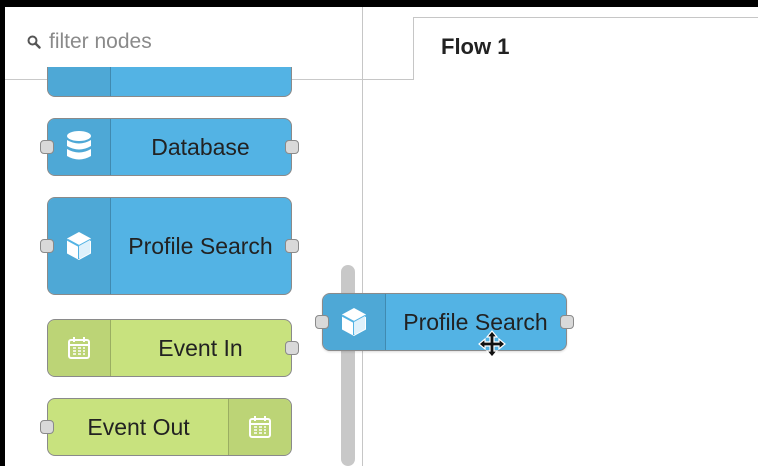  Describe the element at coordinates (475, 47) in the screenshot. I see `tab-flow-1-label: Flow 1` at that location.